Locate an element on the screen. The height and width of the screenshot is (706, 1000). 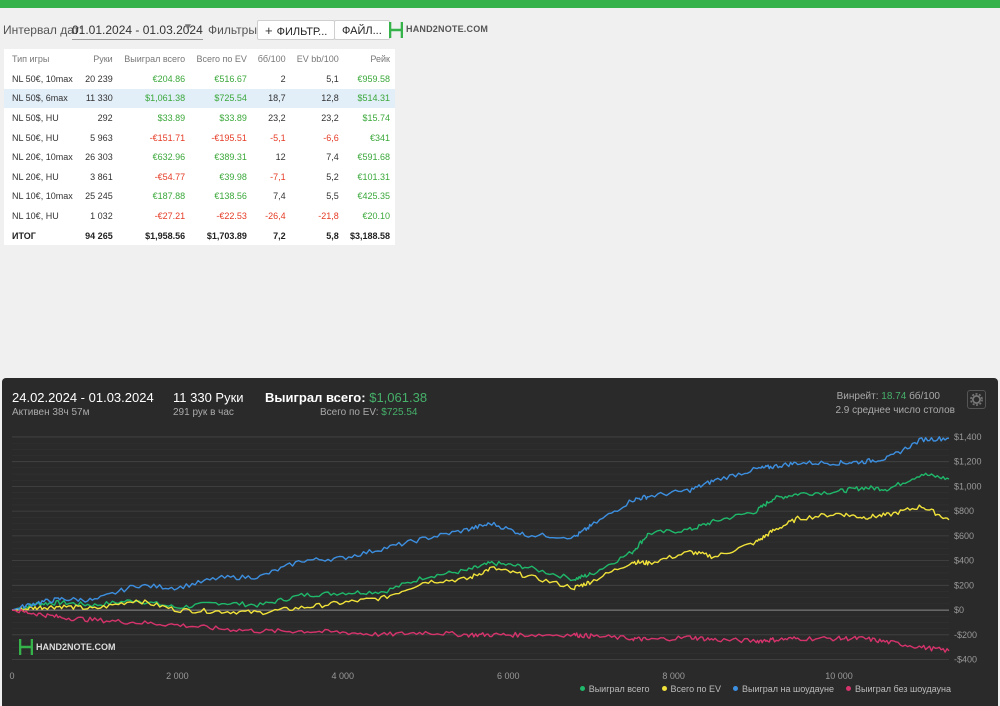
table-cell: -€22.53 is located at coordinates (231, 215).